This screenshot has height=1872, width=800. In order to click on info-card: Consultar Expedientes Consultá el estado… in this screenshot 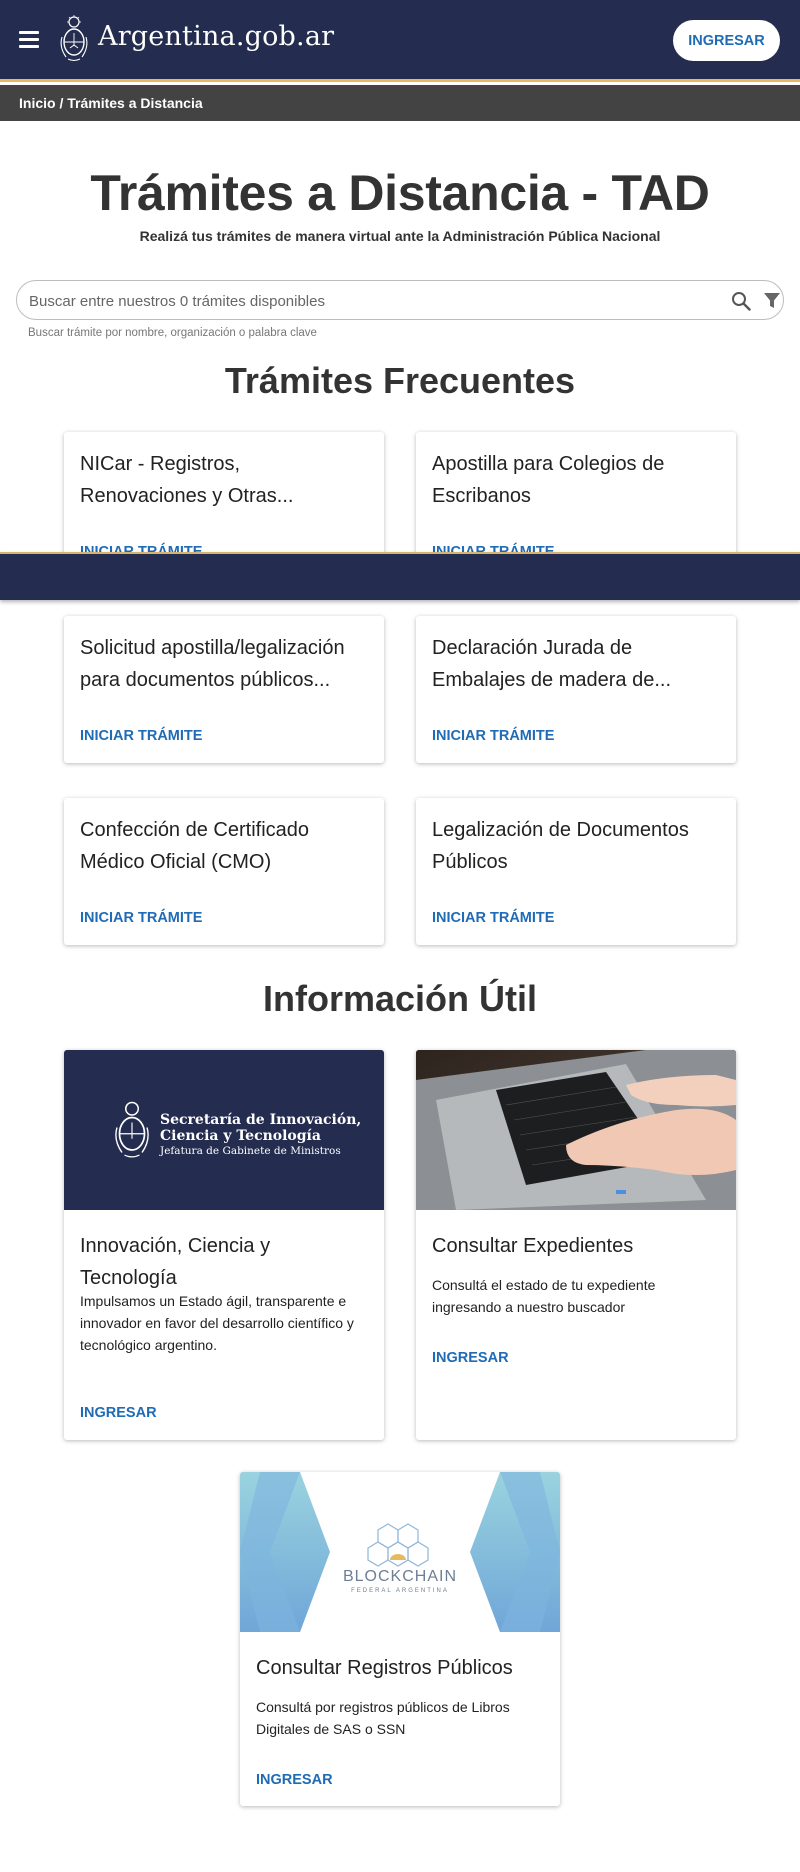, I will do `click(576, 1245)`.